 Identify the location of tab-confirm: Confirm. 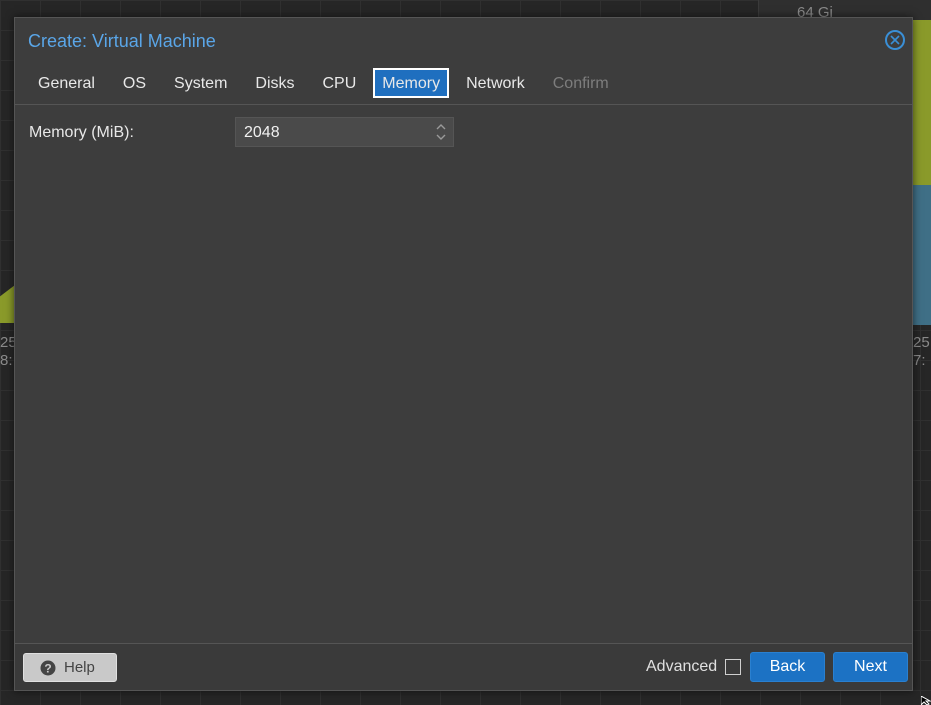
(580, 83).